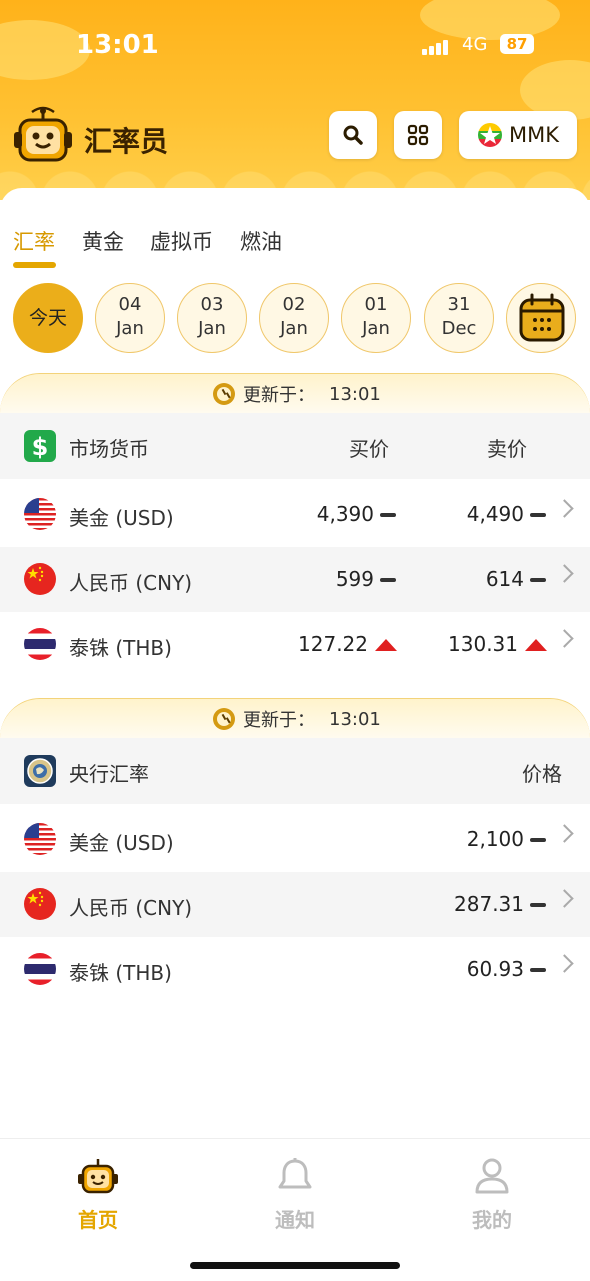 This screenshot has width=590, height=1281. What do you see at coordinates (121, 518) in the screenshot?
I see `currency-name: 美金 (USD)` at bounding box center [121, 518].